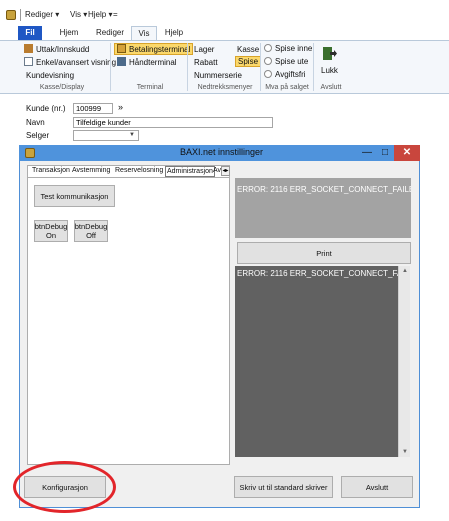 The image size is (449, 521). I want to click on maximize-button: □, so click(385, 153).